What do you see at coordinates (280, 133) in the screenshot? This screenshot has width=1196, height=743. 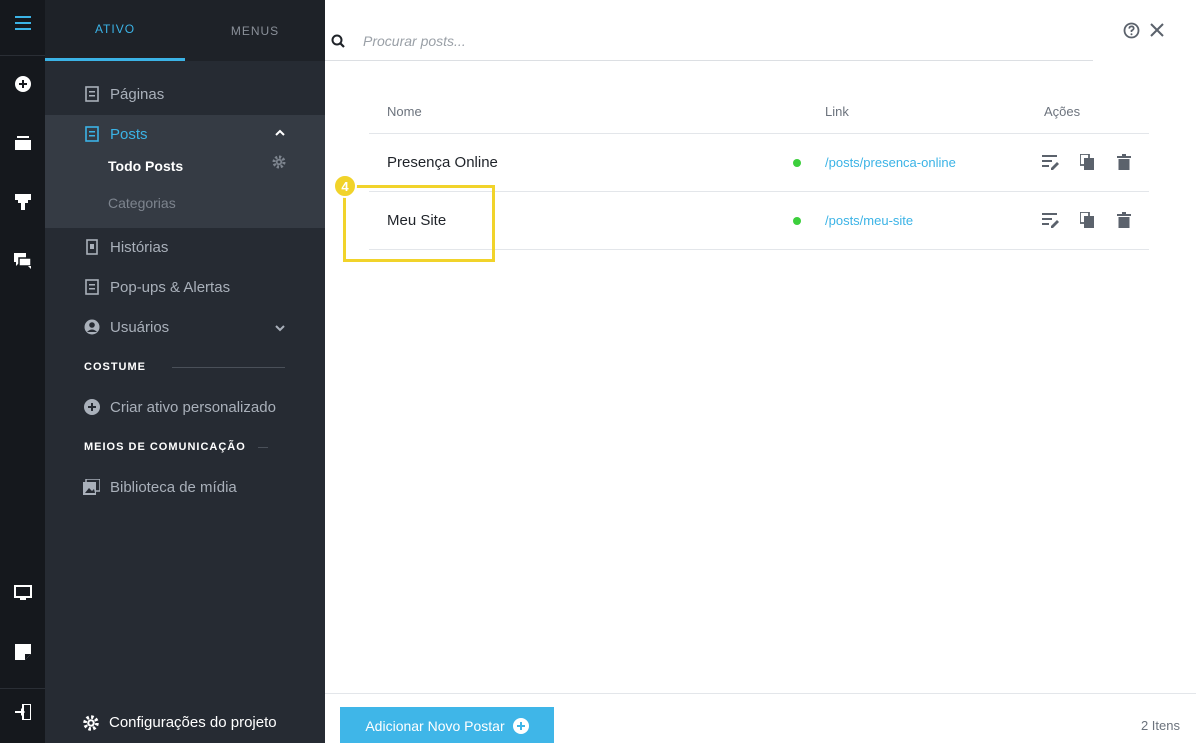 I see `chevron-up-icon` at bounding box center [280, 133].